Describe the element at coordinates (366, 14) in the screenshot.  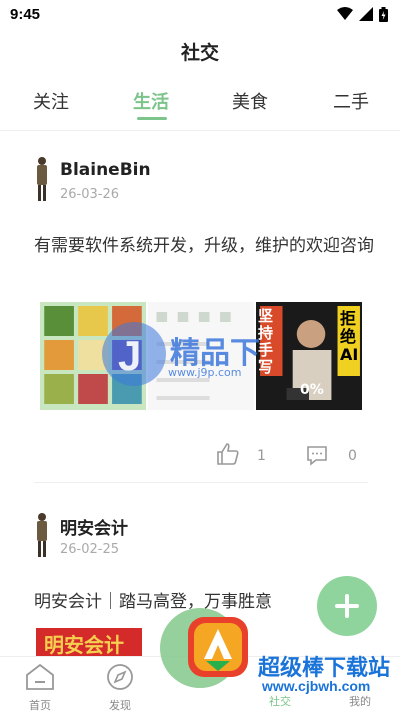
I see `signal-icon` at that location.